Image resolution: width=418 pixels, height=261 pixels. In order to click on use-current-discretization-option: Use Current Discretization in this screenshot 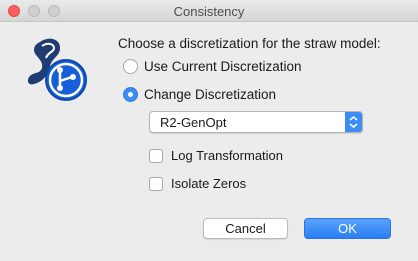, I will do `click(212, 66)`.